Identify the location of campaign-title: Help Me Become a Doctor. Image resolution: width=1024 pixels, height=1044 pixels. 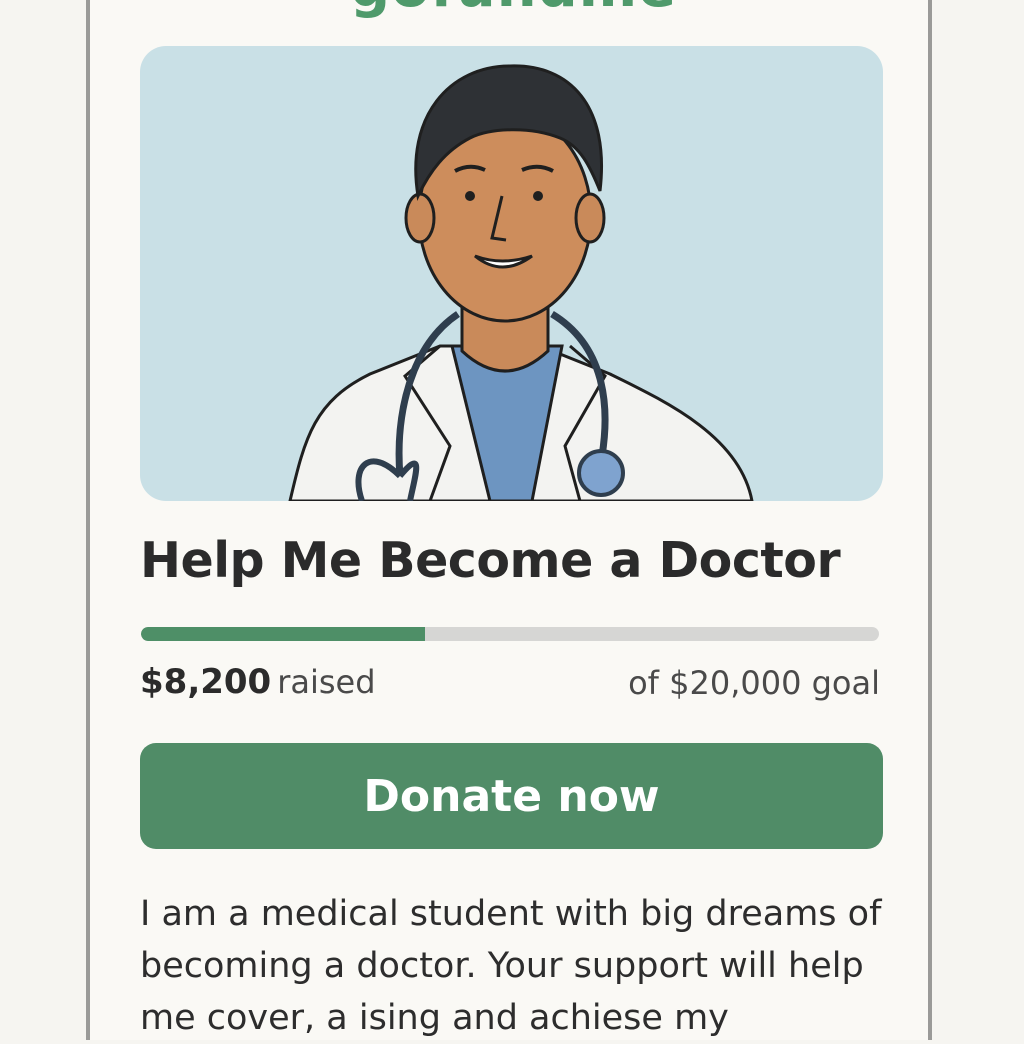
(490, 560).